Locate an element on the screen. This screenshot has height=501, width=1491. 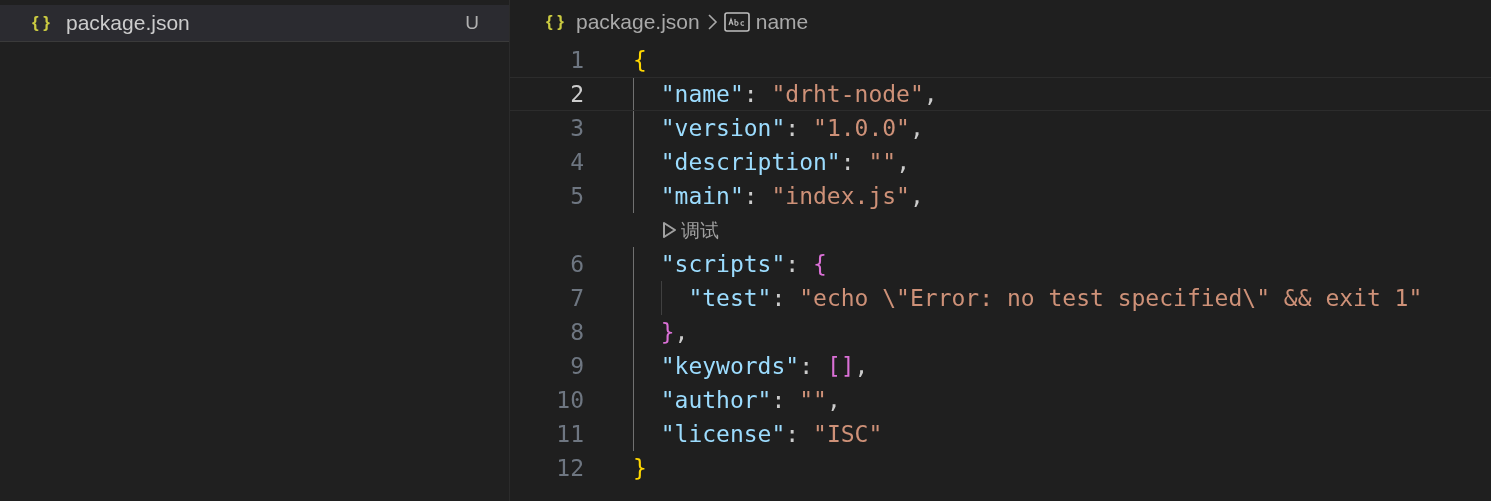
line-number: 2 is located at coordinates (576, 94).